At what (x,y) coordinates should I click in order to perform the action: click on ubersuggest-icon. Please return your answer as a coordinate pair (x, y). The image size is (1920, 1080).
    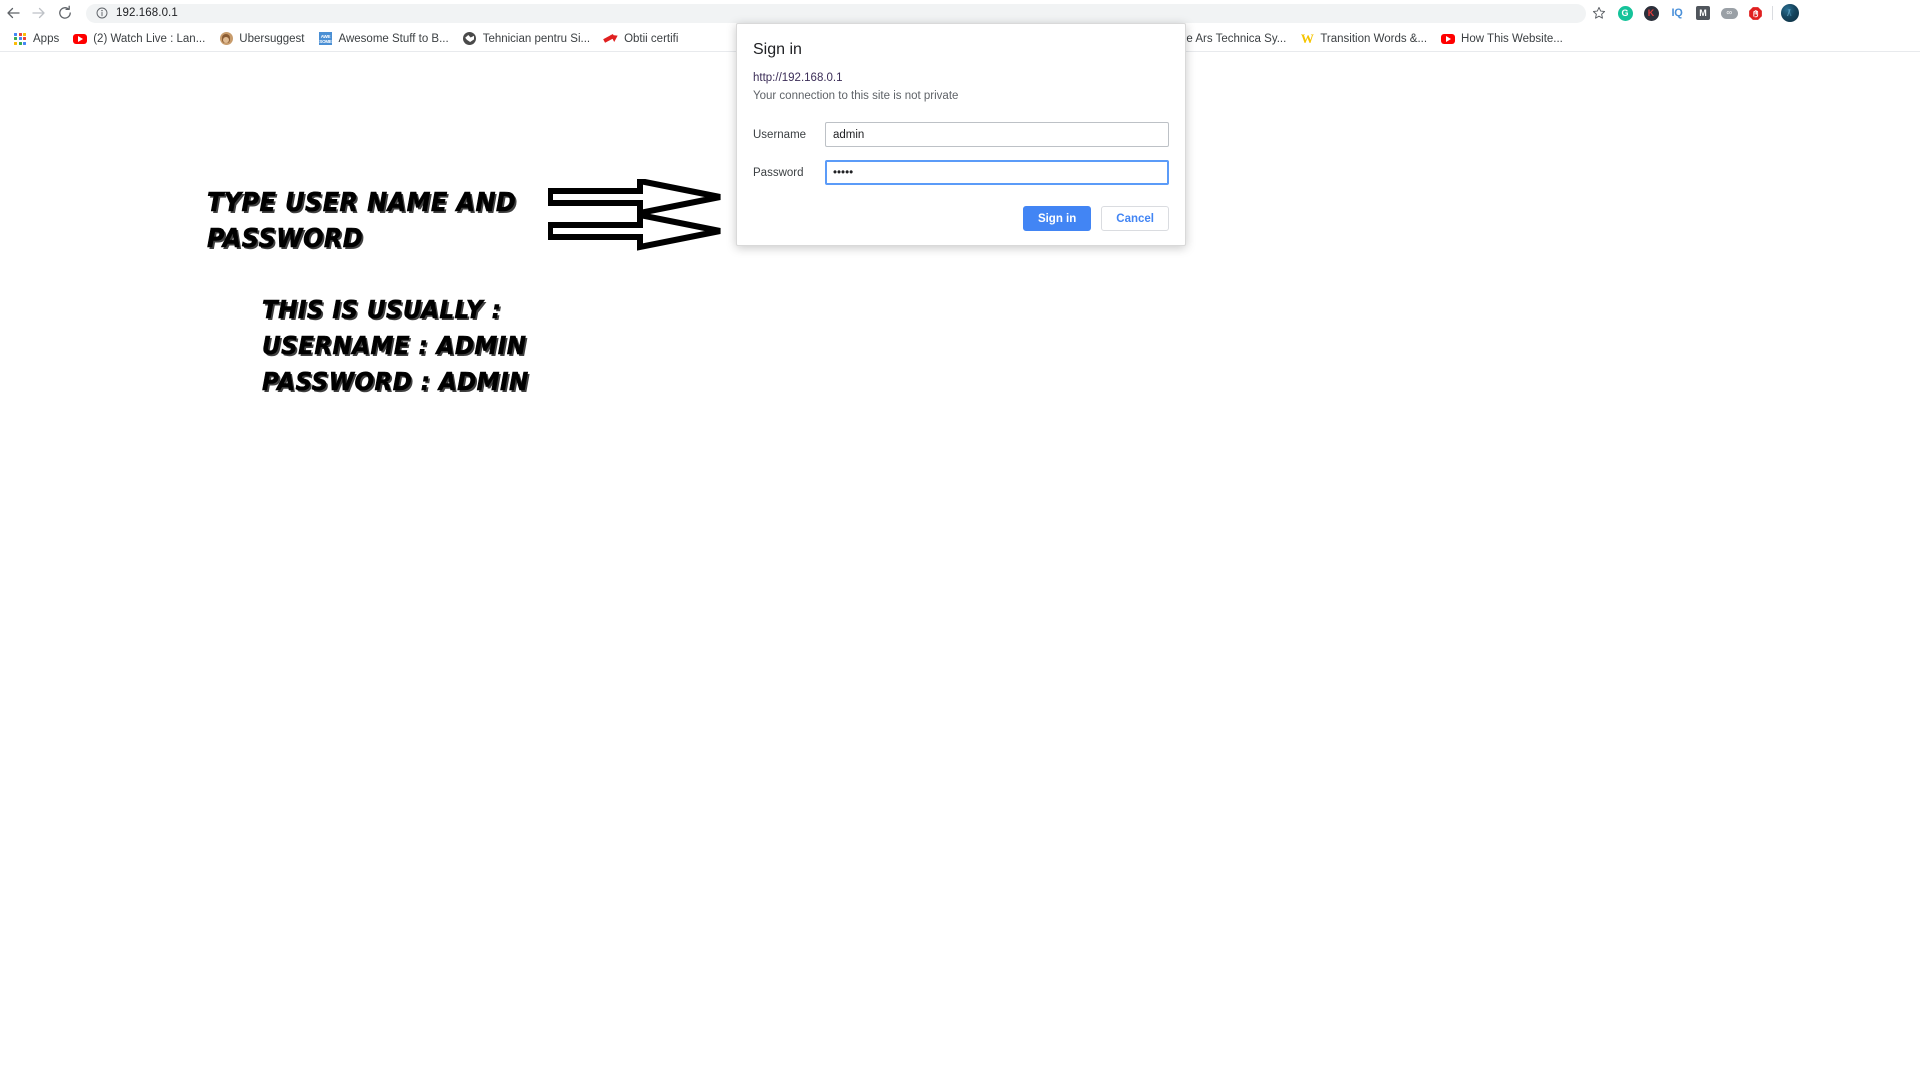
    Looking at the image, I should click on (226, 39).